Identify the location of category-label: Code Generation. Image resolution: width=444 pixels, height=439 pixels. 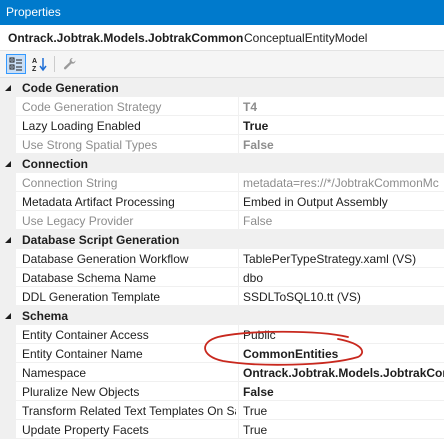
(70, 88).